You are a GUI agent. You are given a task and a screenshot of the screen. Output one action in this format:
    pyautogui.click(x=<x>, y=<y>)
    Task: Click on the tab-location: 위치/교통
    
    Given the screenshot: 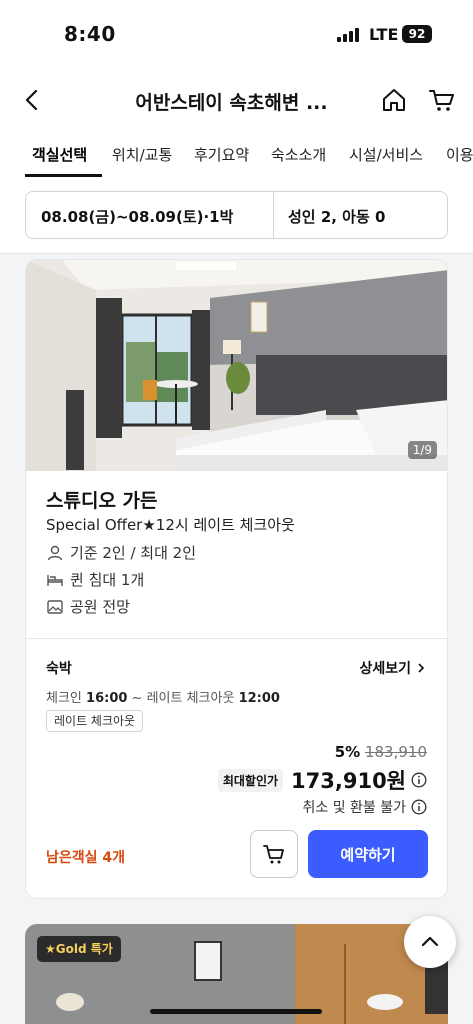 What is the action you would take?
    pyautogui.click(x=142, y=154)
    